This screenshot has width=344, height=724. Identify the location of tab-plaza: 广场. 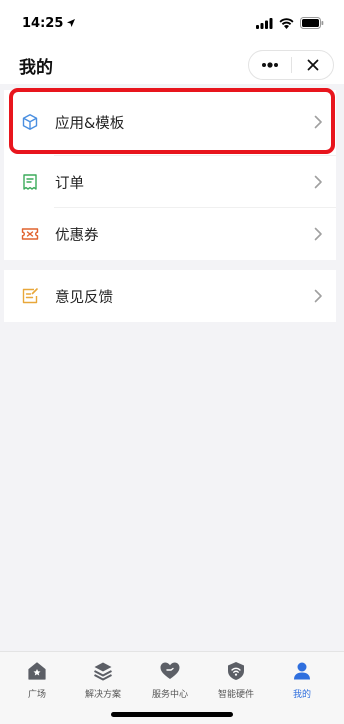
(37, 680).